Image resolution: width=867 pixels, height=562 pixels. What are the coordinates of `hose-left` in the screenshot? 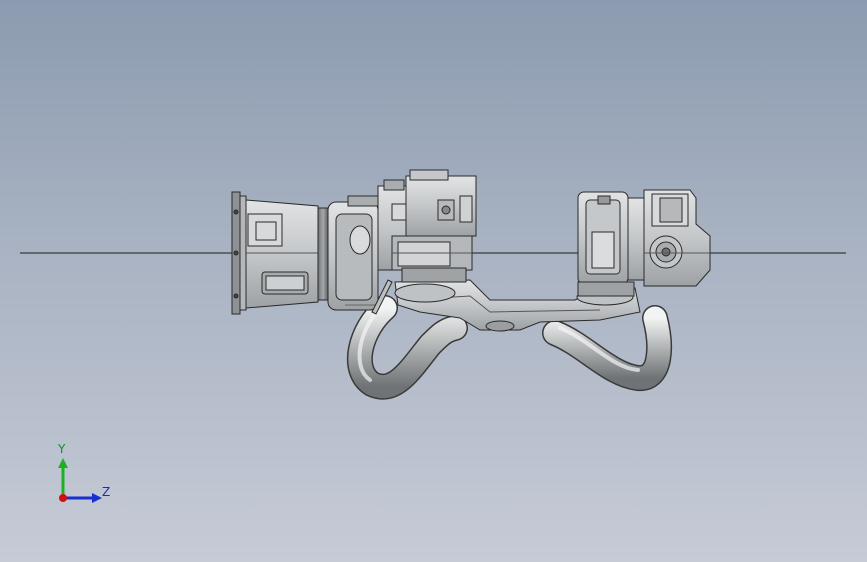 It's located at (407, 347).